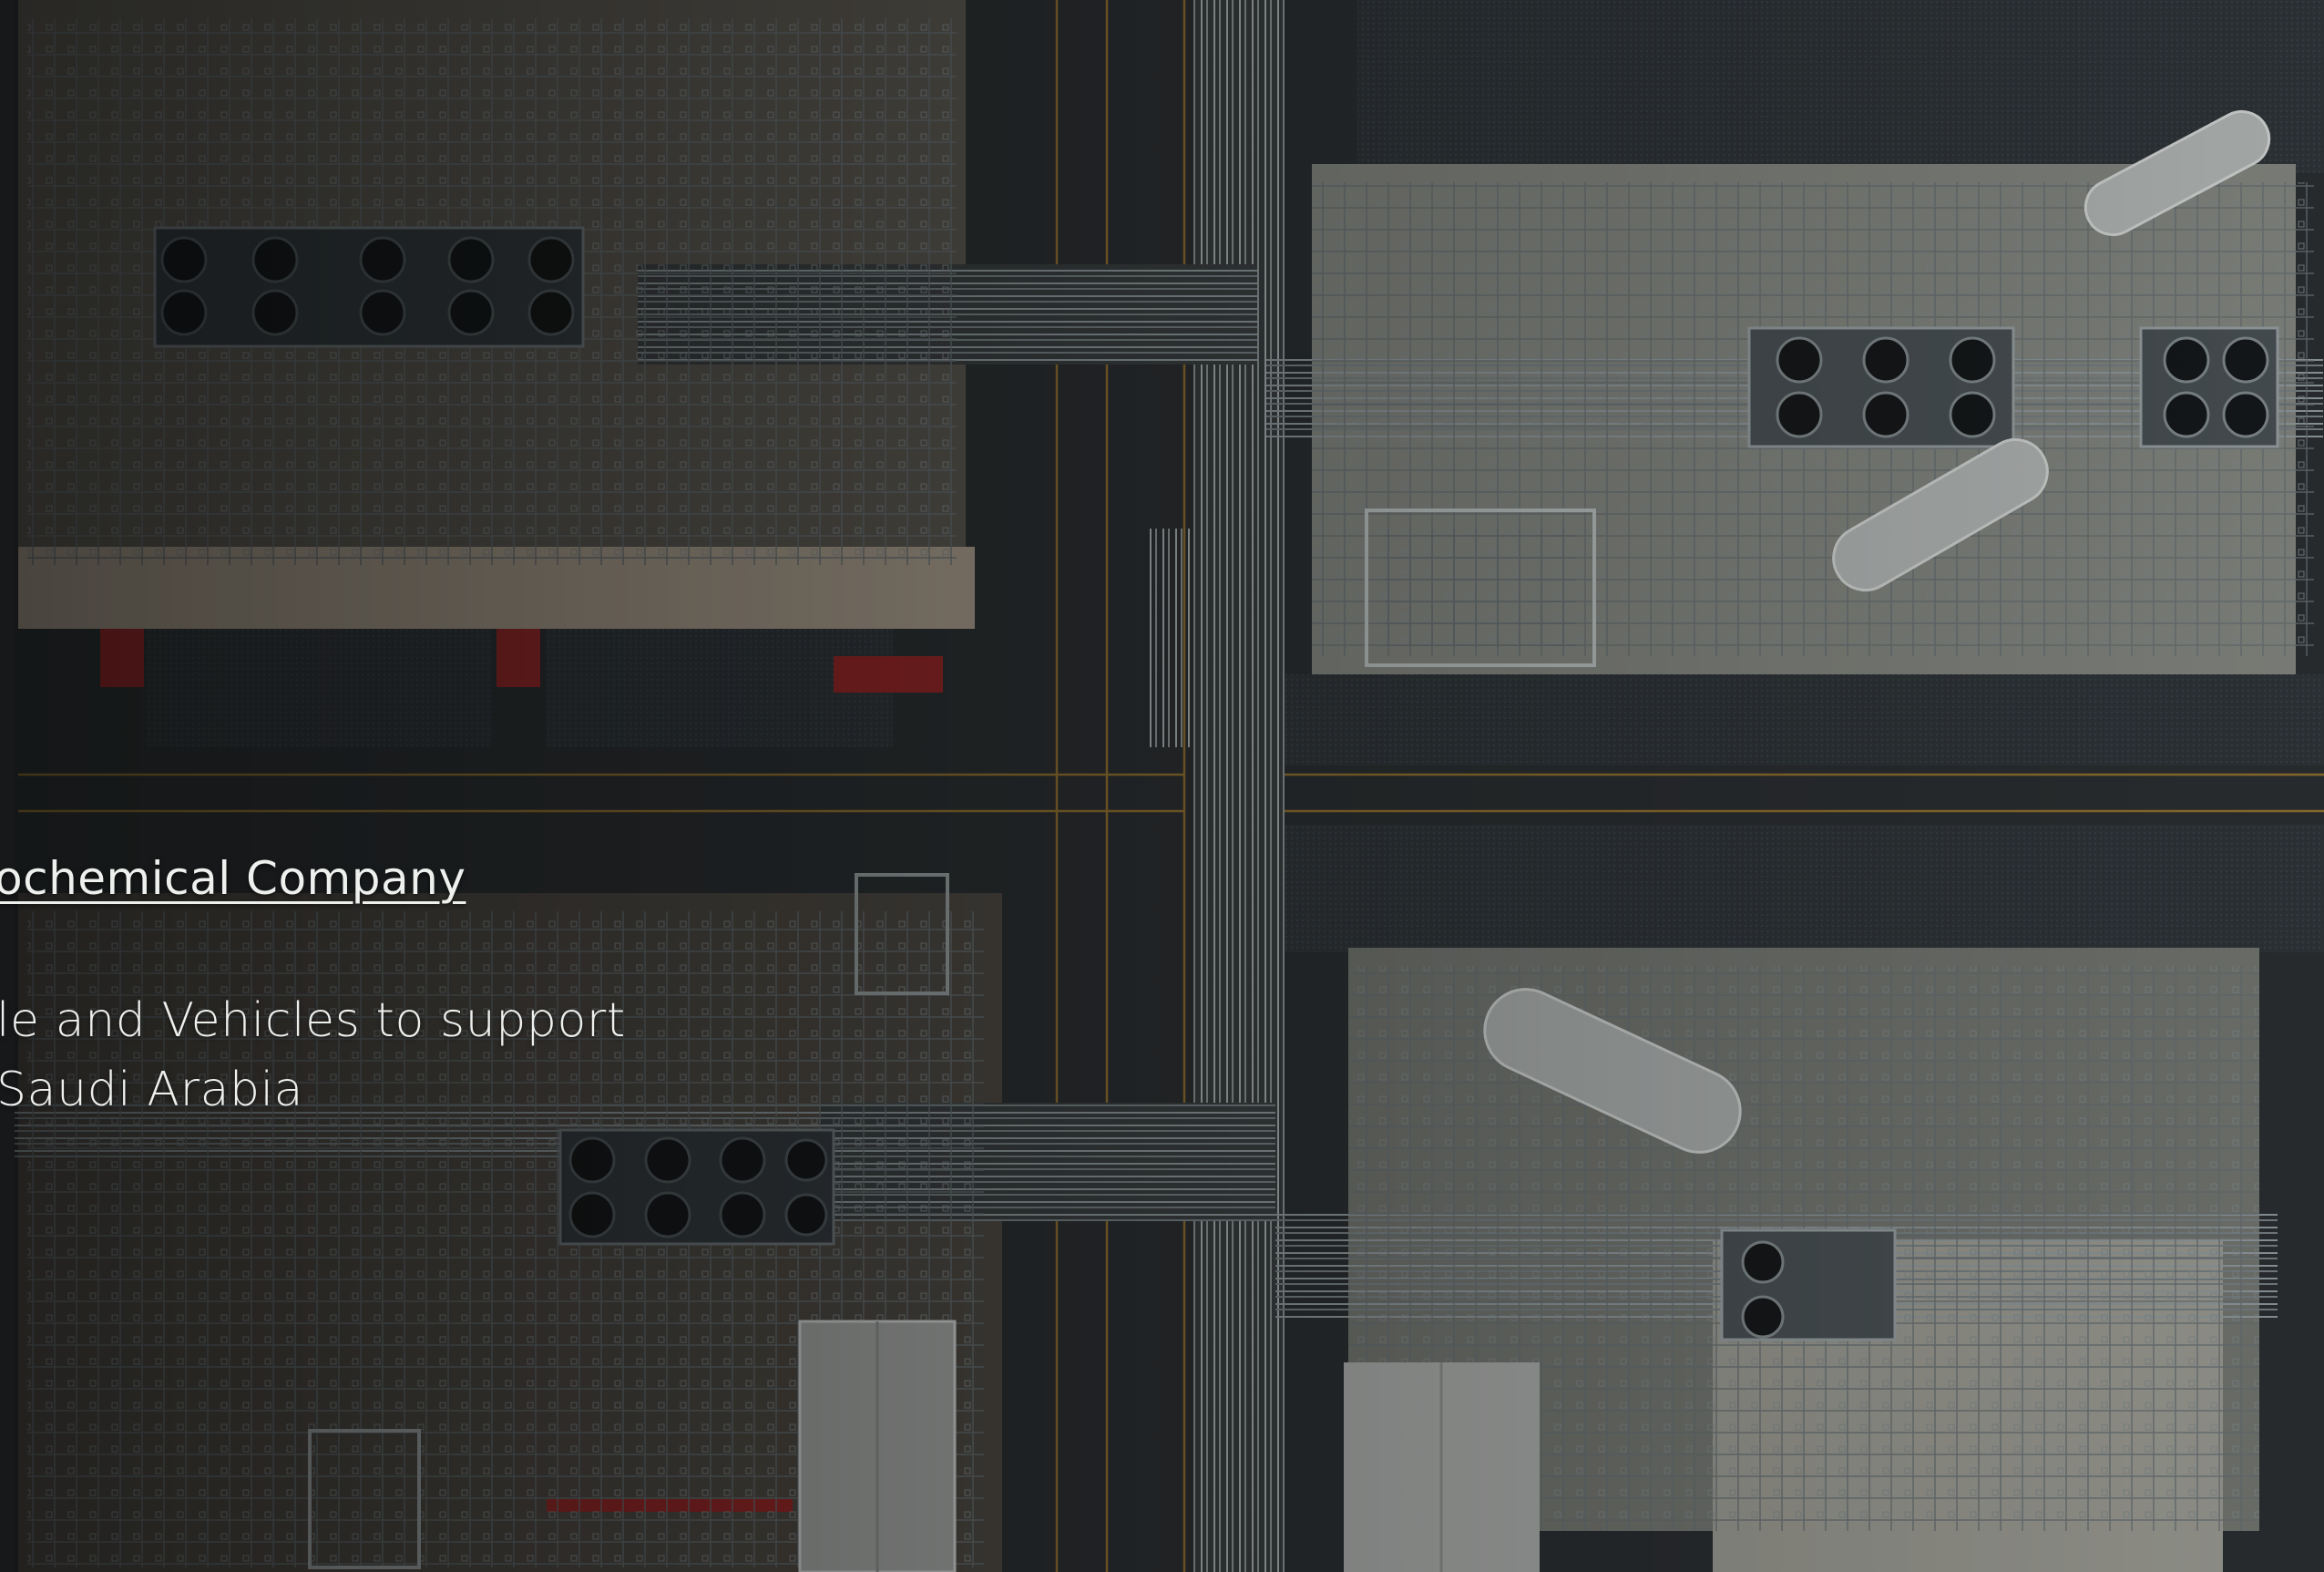  What do you see at coordinates (233, 878) in the screenshot?
I see `company-name-link: ochemical Company` at bounding box center [233, 878].